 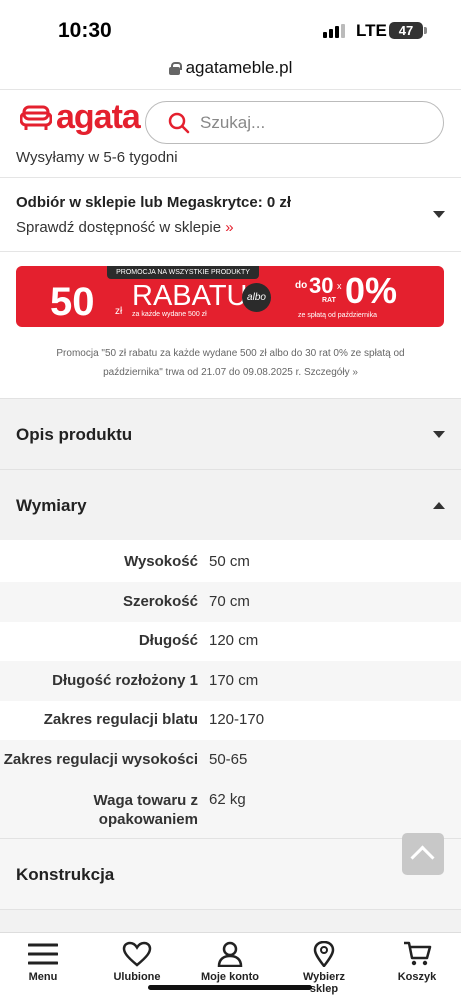 What do you see at coordinates (168, 640) in the screenshot?
I see `dim-label: Długość` at bounding box center [168, 640].